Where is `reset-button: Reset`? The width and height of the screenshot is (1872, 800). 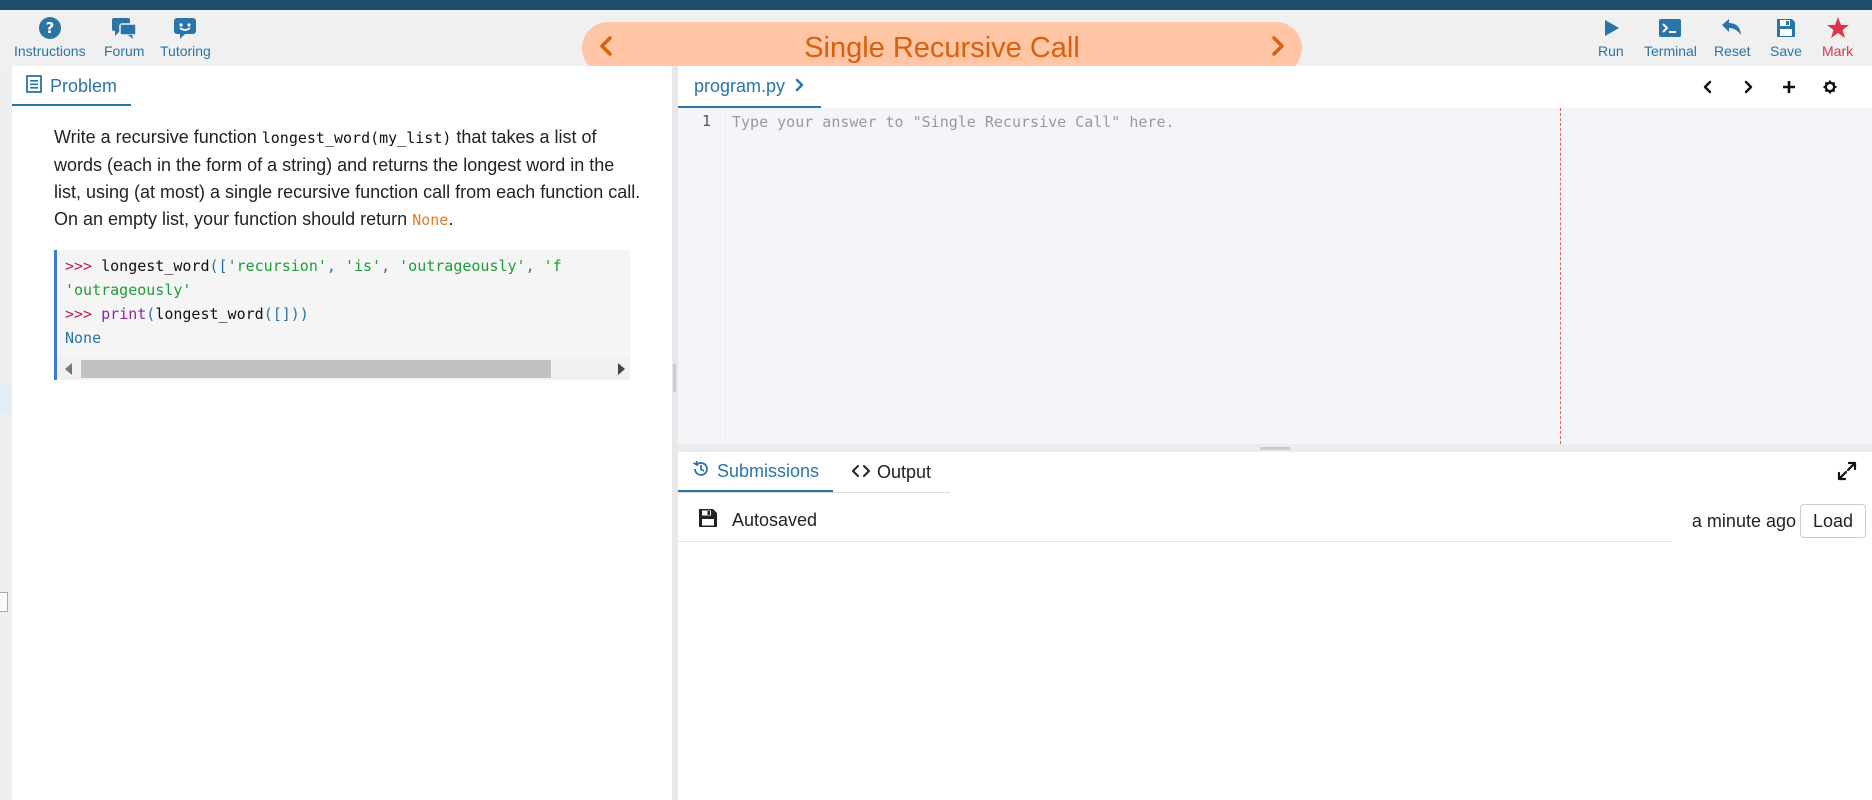
reset-button: Reset is located at coordinates (1732, 36).